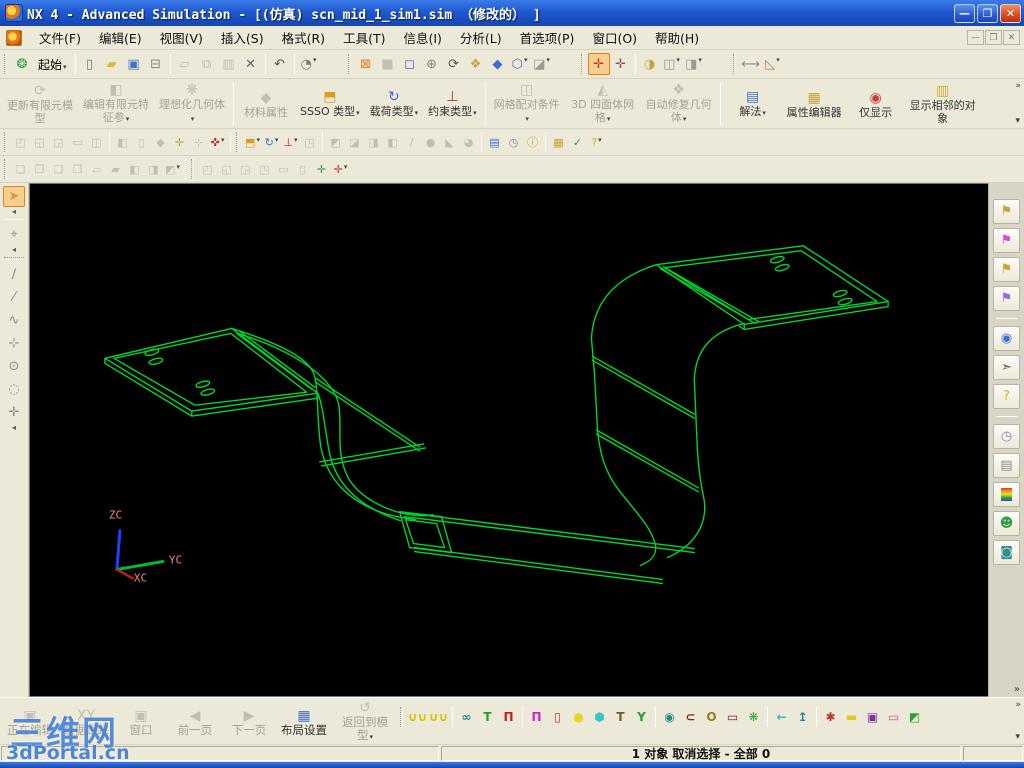 The height and width of the screenshot is (768, 1024). What do you see at coordinates (14, 389) in the screenshot?
I see `snap-circle: ◌` at bounding box center [14, 389].